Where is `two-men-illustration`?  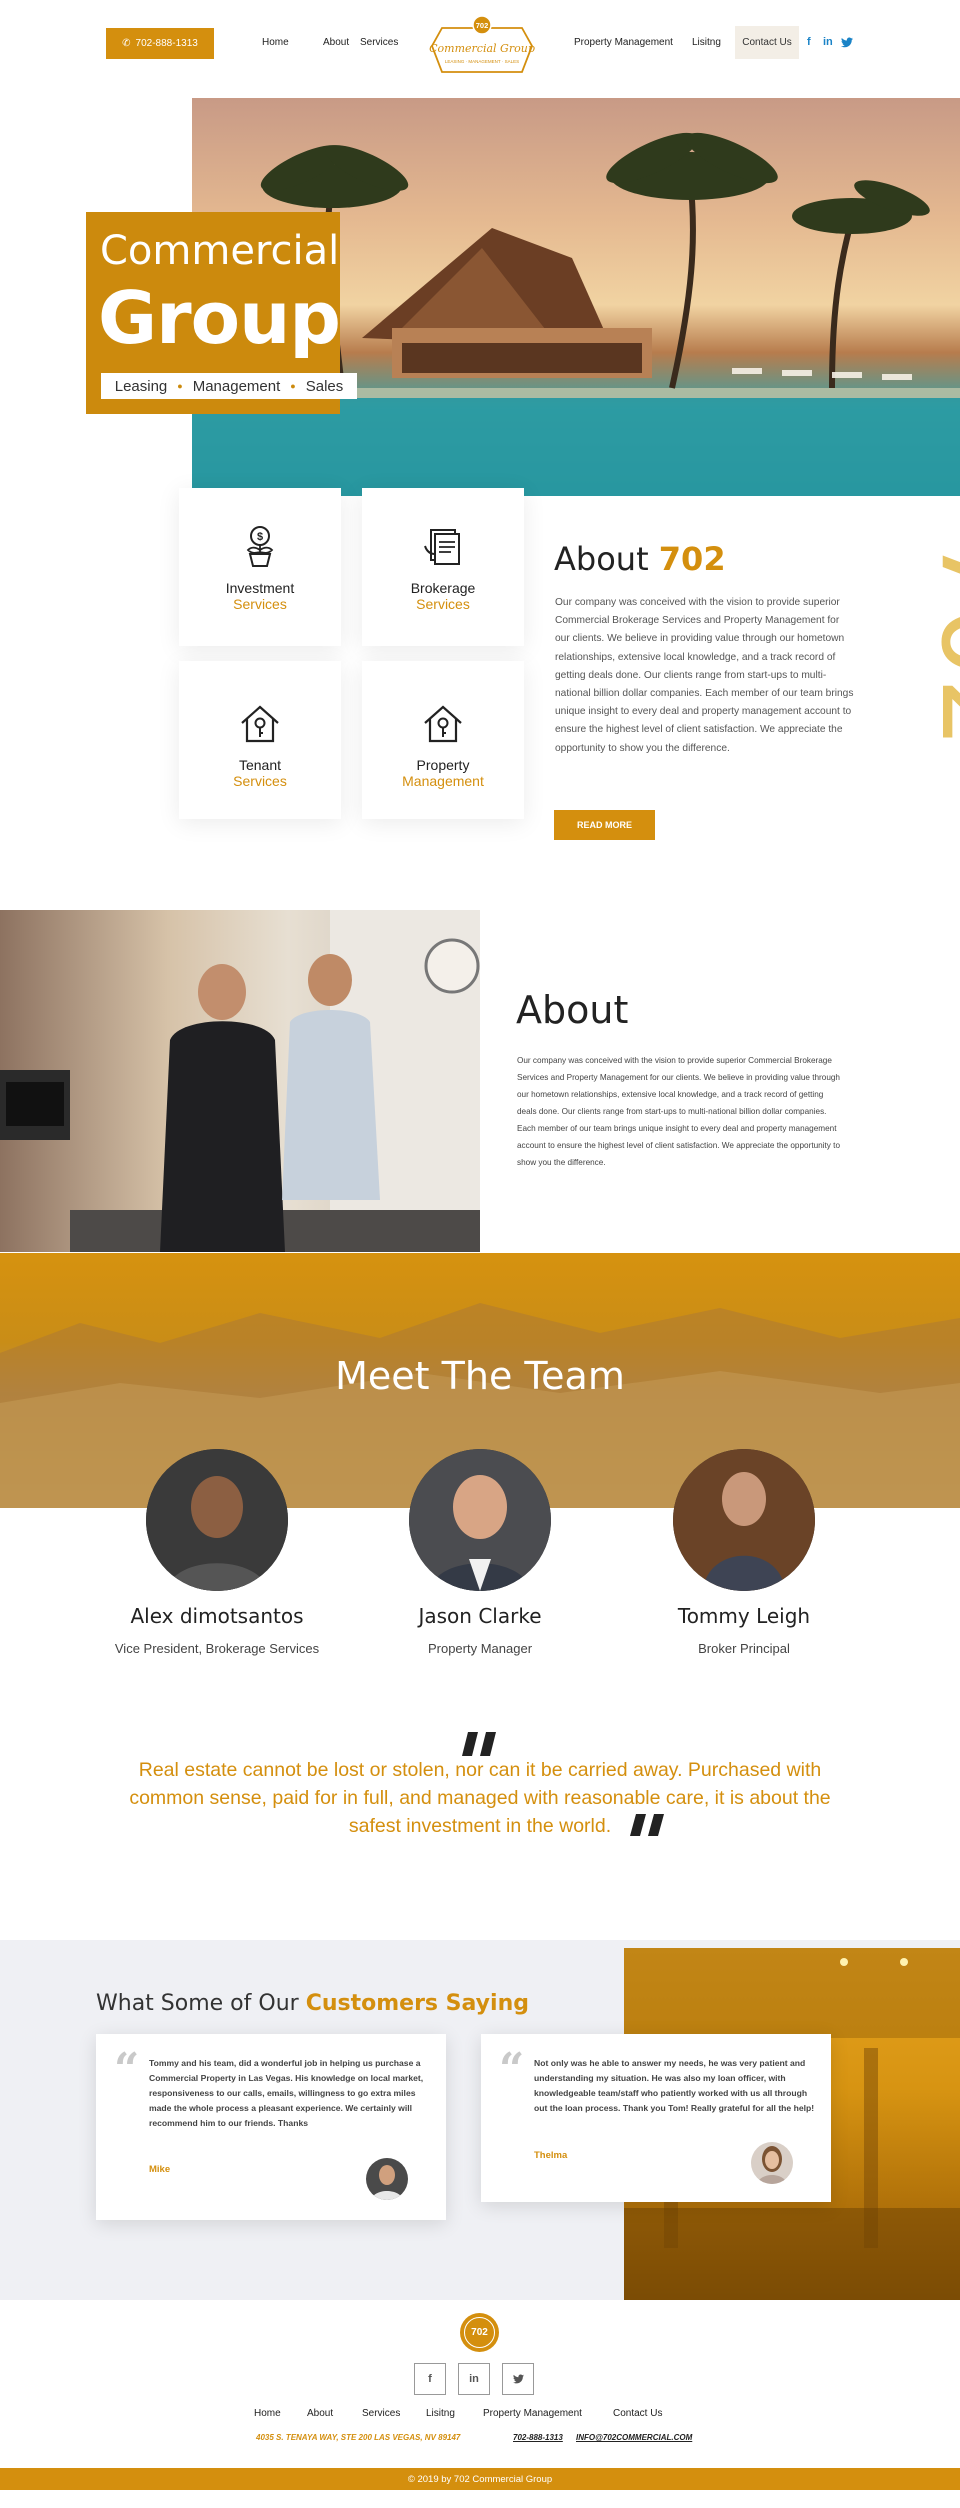 two-men-illustration is located at coordinates (240, 1081).